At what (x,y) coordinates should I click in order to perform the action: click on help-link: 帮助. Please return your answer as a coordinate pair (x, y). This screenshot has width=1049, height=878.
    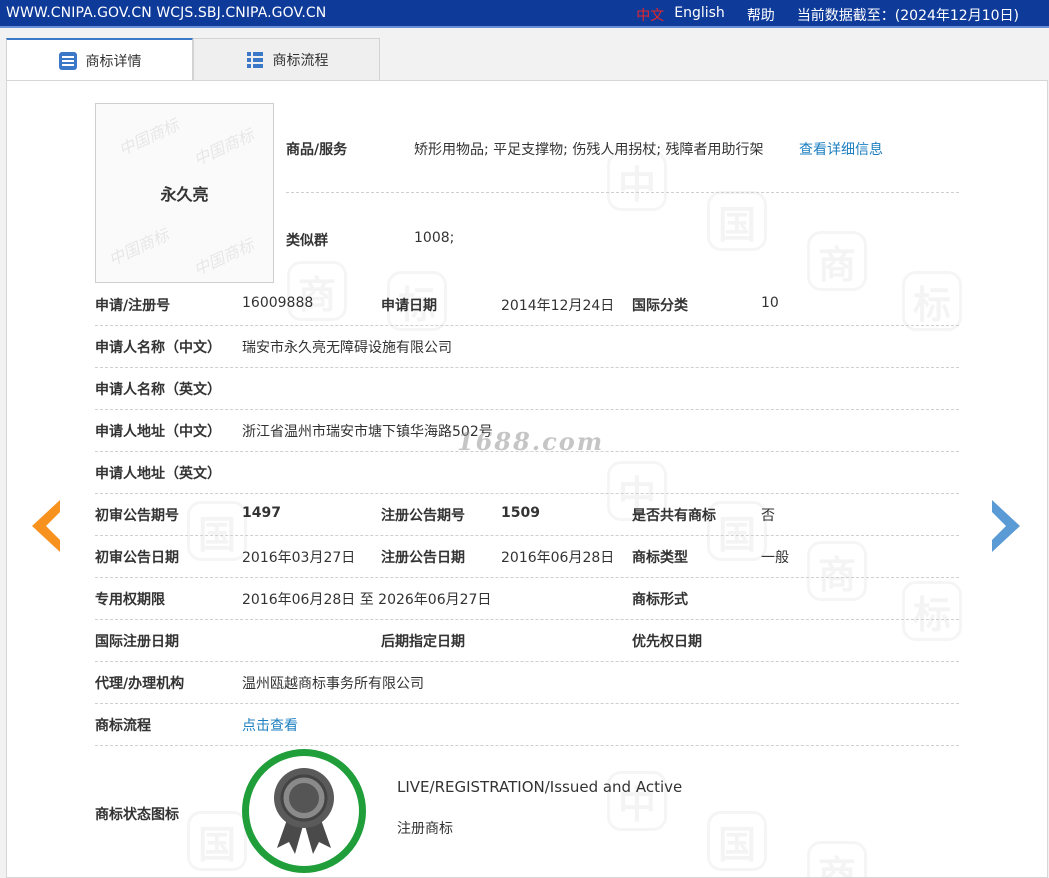
    Looking at the image, I should click on (761, 15).